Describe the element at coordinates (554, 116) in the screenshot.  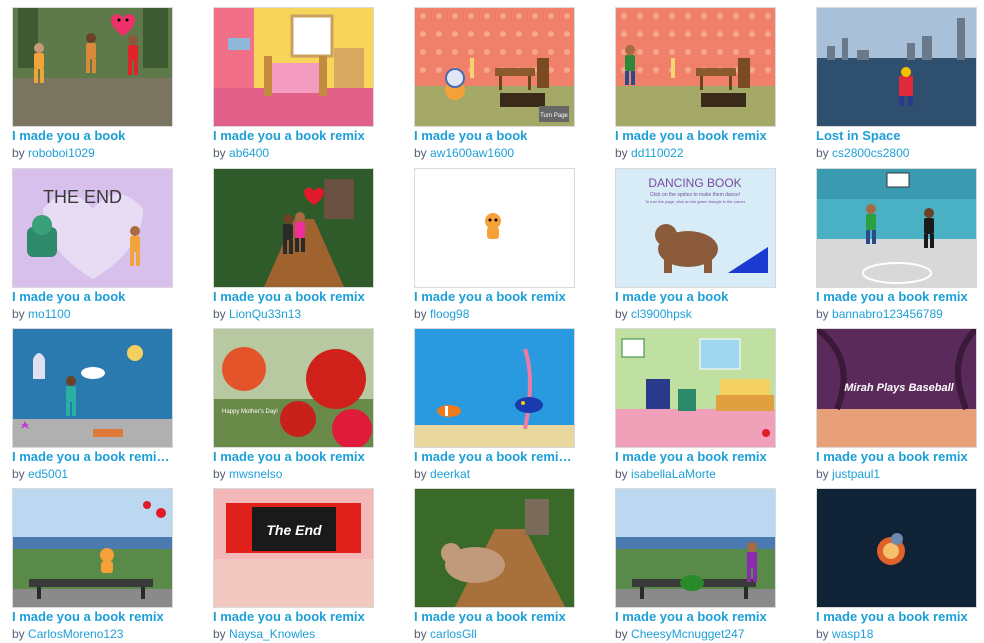
I see `svg-text: Turn Page` at that location.